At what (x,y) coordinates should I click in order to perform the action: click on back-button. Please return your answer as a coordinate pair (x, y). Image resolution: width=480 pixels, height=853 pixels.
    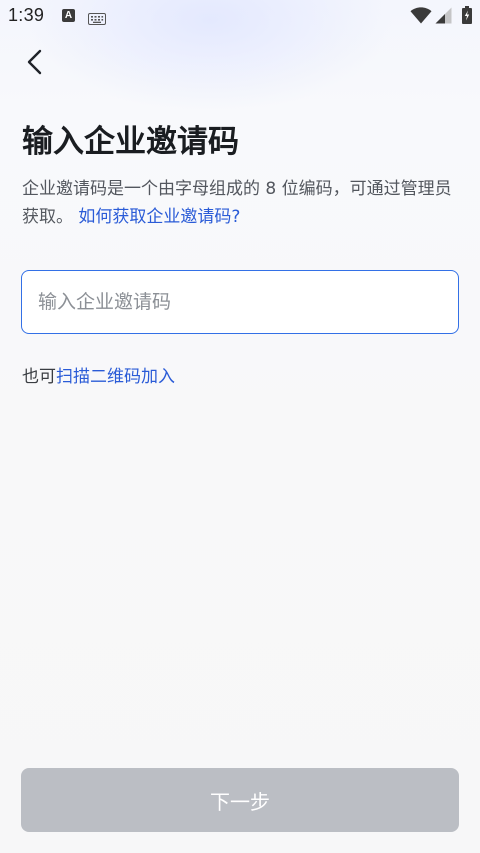
    Looking at the image, I should click on (34, 62).